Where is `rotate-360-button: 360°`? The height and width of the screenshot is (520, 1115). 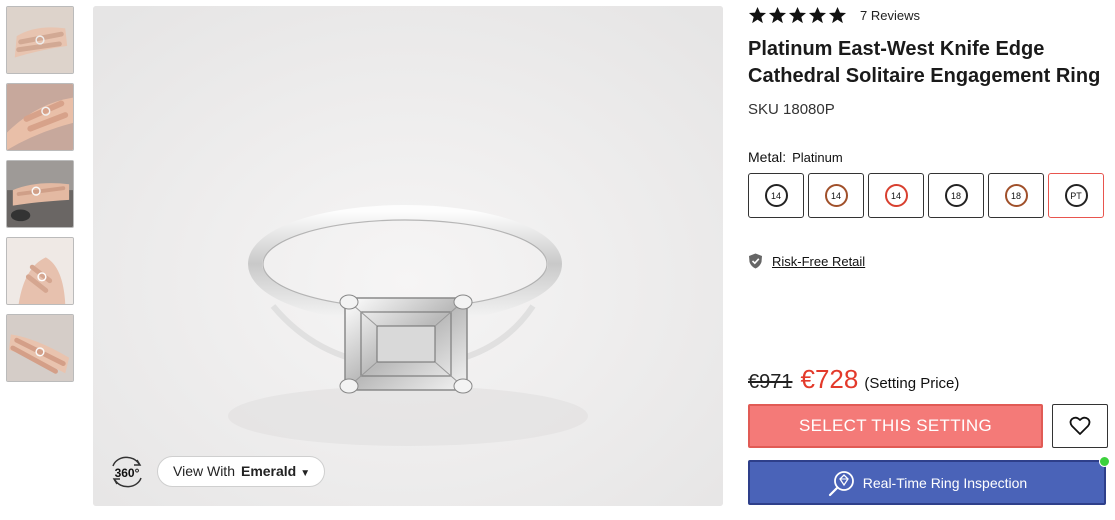 rotate-360-button: 360° is located at coordinates (127, 472).